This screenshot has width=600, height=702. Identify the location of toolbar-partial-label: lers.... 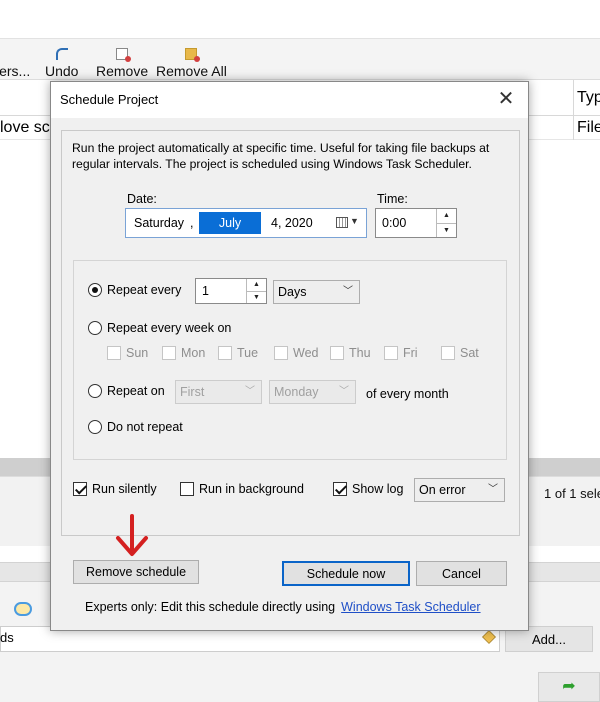
(15, 71).